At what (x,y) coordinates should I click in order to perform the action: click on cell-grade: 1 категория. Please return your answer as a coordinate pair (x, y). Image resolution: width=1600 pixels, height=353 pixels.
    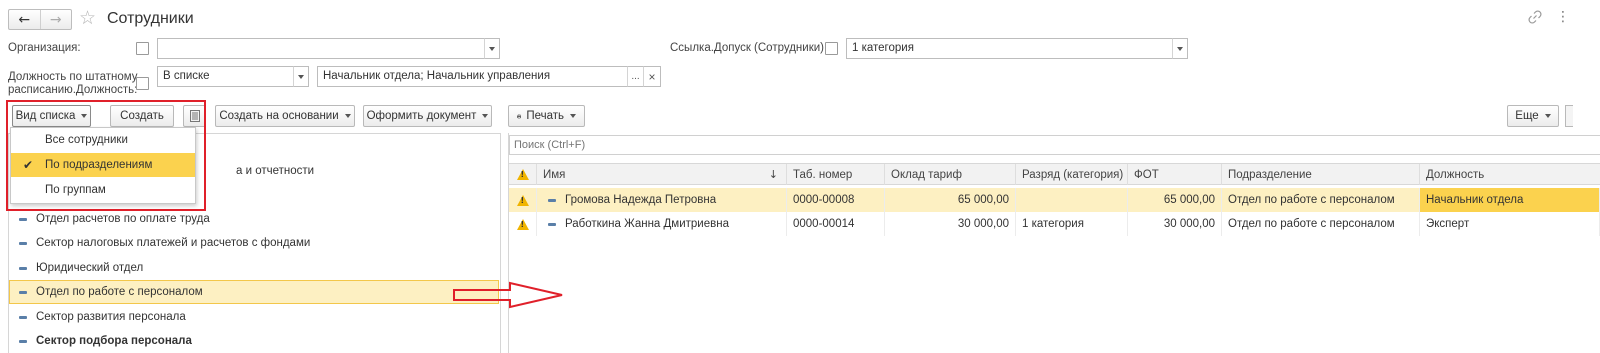
    Looking at the image, I should click on (1072, 224).